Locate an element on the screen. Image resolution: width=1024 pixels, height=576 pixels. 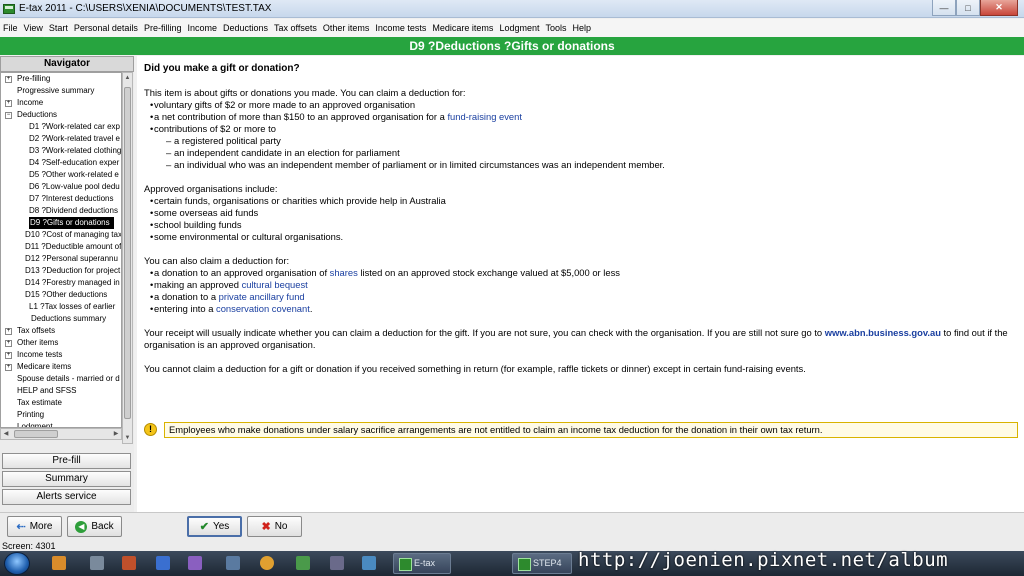
nav-item: + Medicare items is located at coordinates (61, 367).